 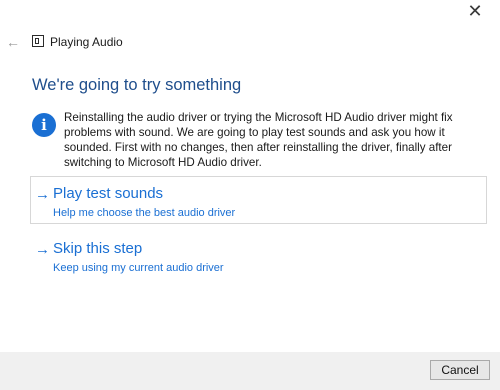 I want to click on close-icon: ✕, so click(x=475, y=11).